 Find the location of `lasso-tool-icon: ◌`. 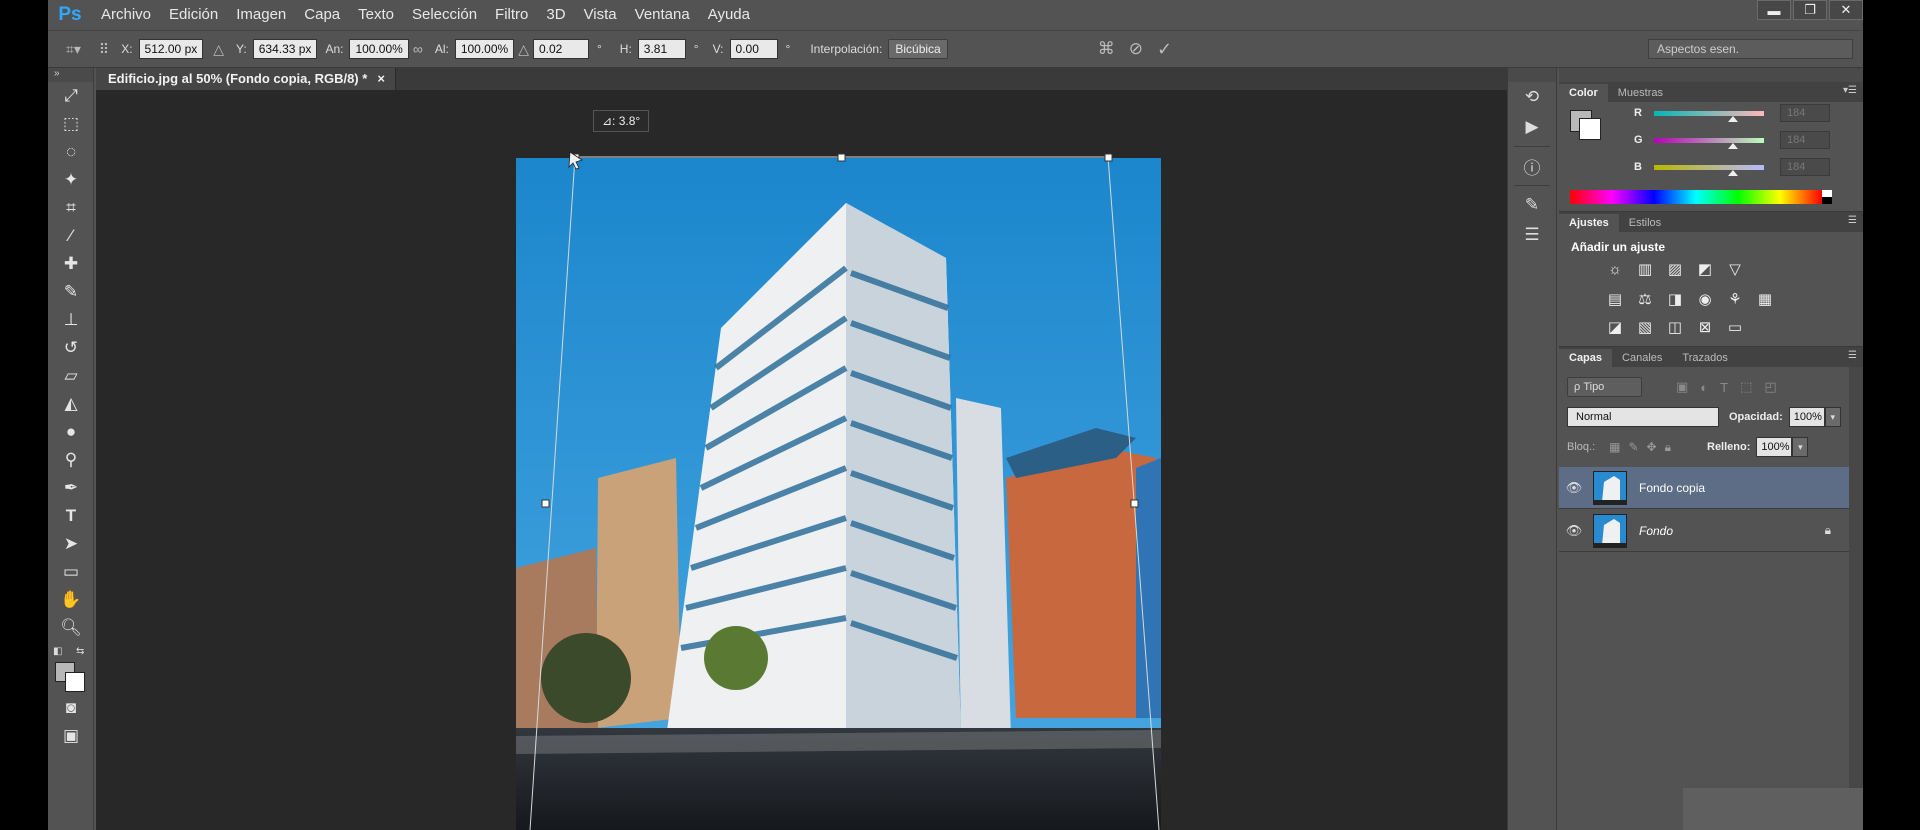

lasso-tool-icon: ◌ is located at coordinates (71, 152).